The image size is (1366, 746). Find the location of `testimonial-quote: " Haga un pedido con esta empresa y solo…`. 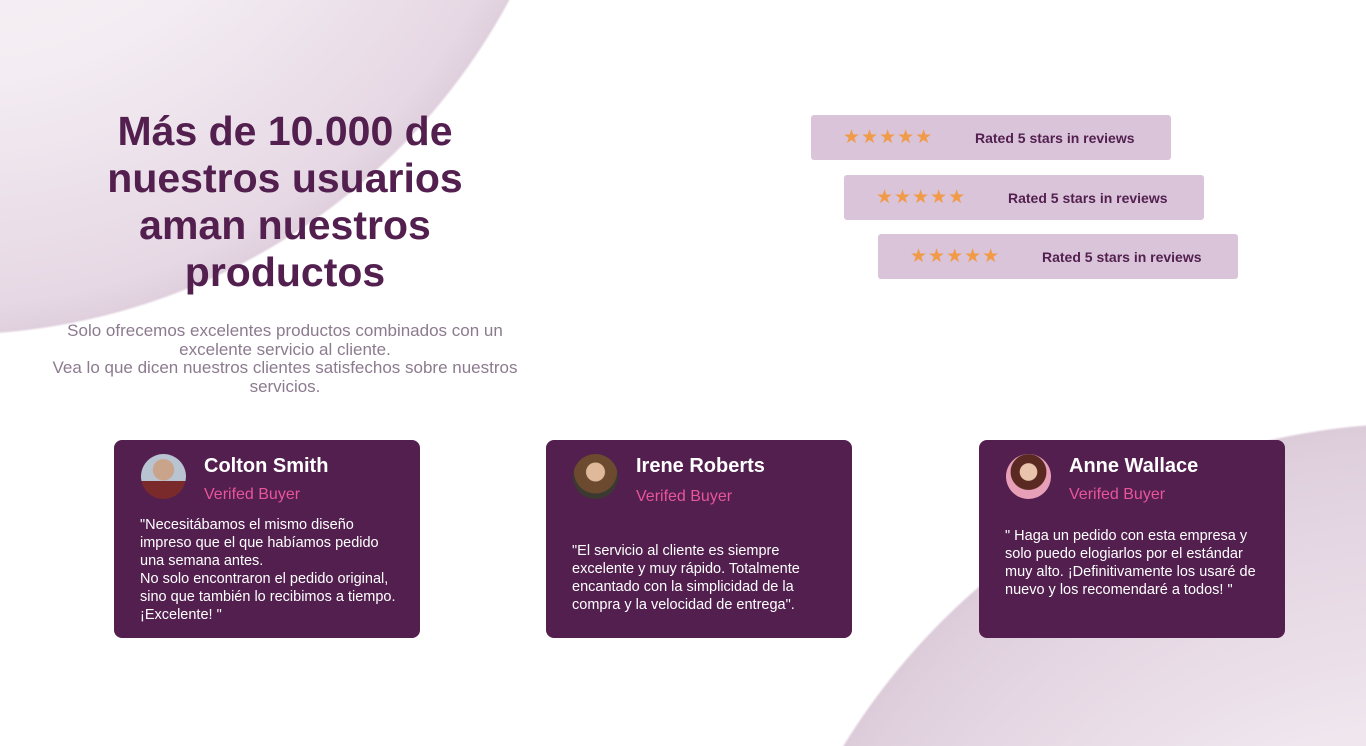

testimonial-quote: " Haga un pedido con esta empresa y solo… is located at coordinates (1130, 563).